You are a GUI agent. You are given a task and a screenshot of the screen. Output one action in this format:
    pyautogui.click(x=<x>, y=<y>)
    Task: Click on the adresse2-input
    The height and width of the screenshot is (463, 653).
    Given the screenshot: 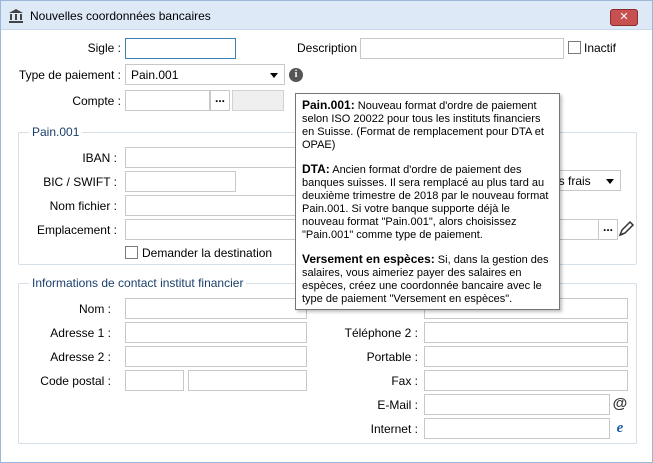 What is the action you would take?
    pyautogui.click(x=216, y=356)
    